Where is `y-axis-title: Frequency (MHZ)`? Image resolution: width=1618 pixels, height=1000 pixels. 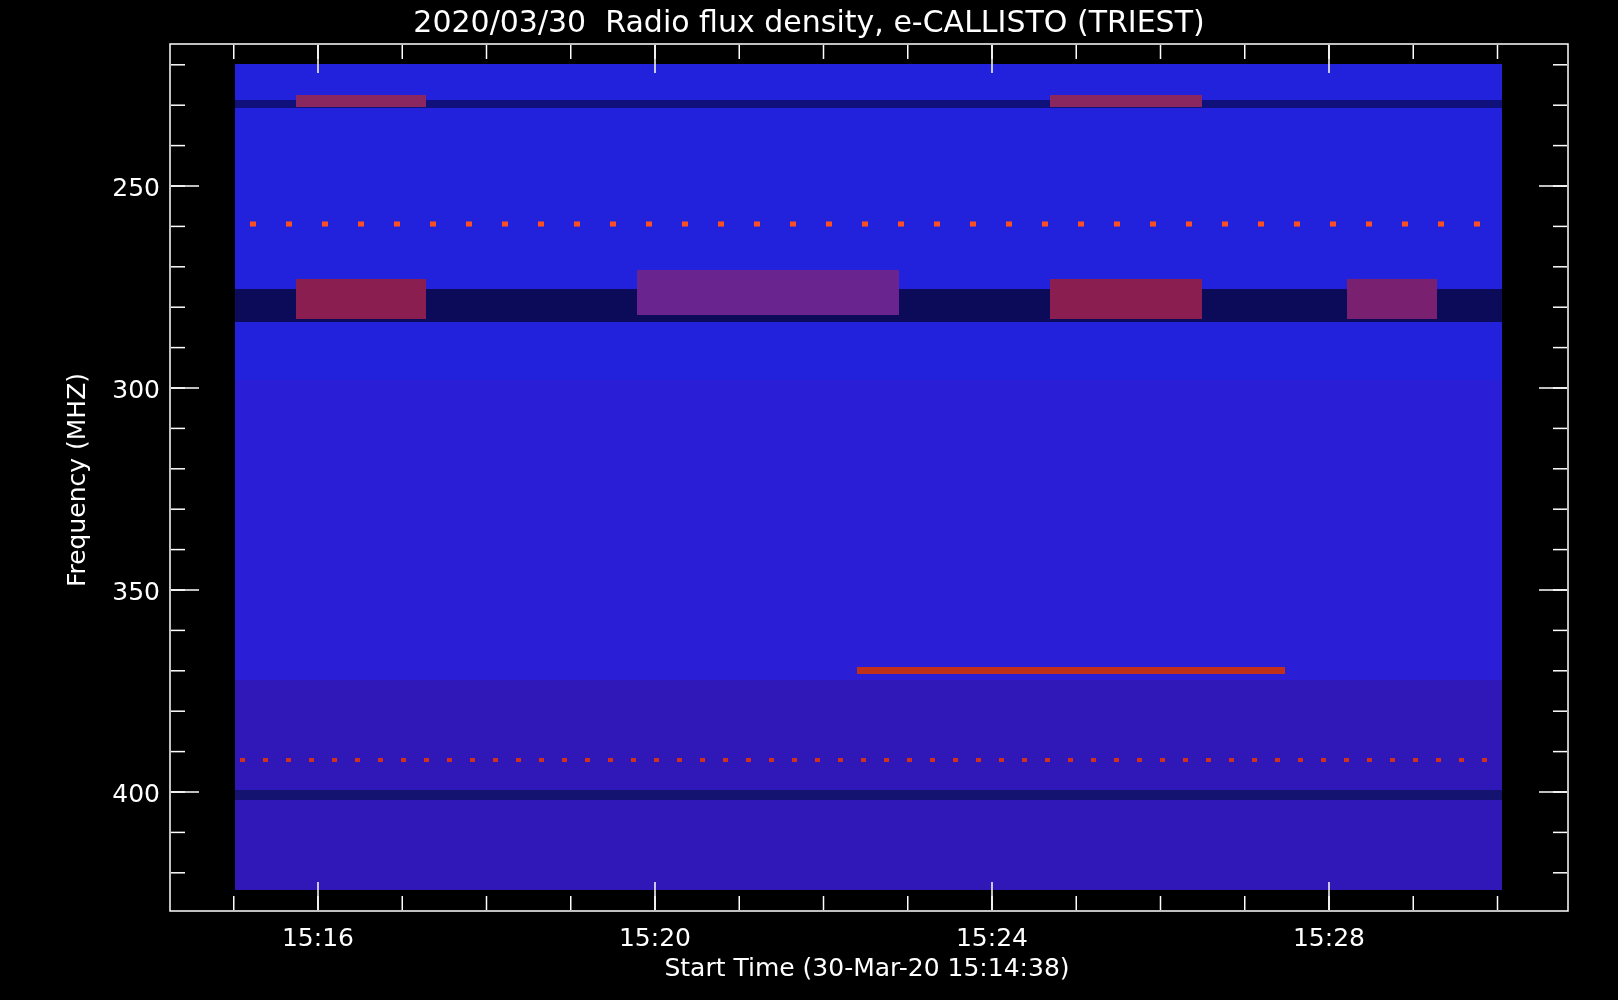 y-axis-title: Frequency (MHZ) is located at coordinates (76, 480).